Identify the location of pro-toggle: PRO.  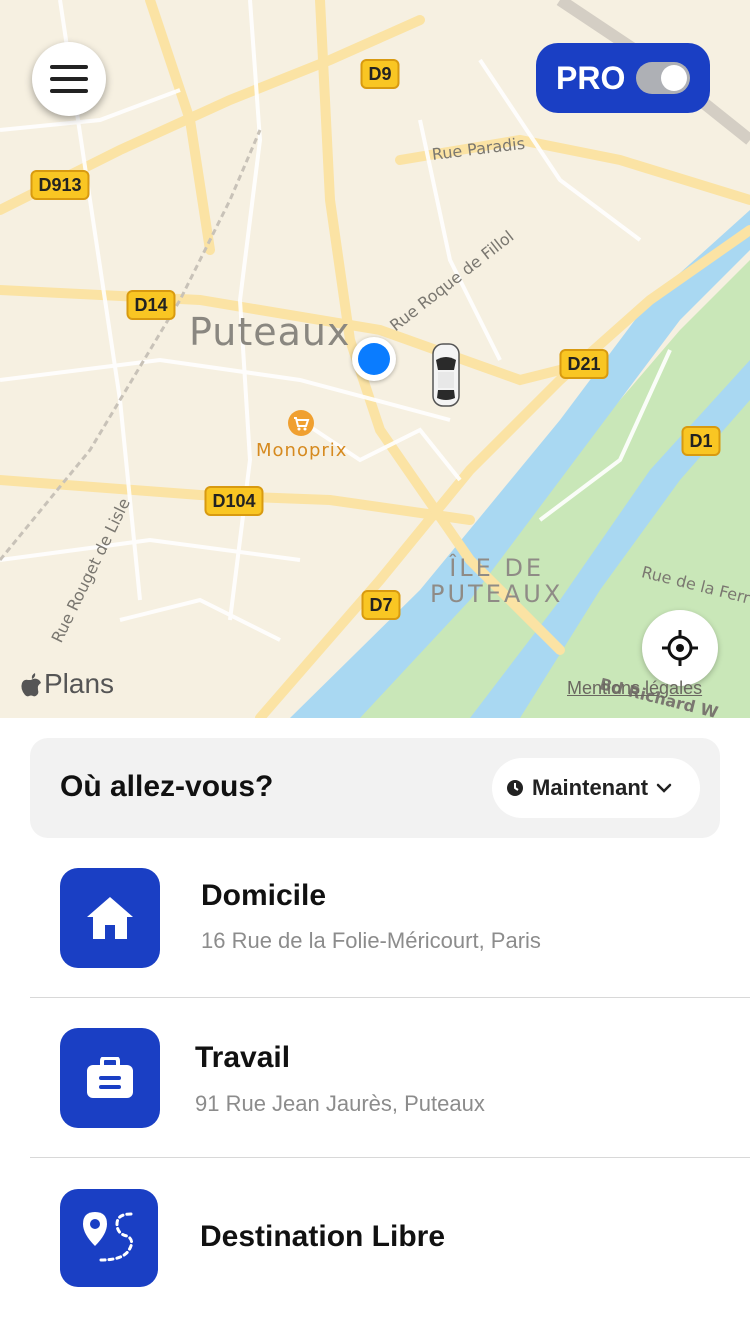
(623, 78).